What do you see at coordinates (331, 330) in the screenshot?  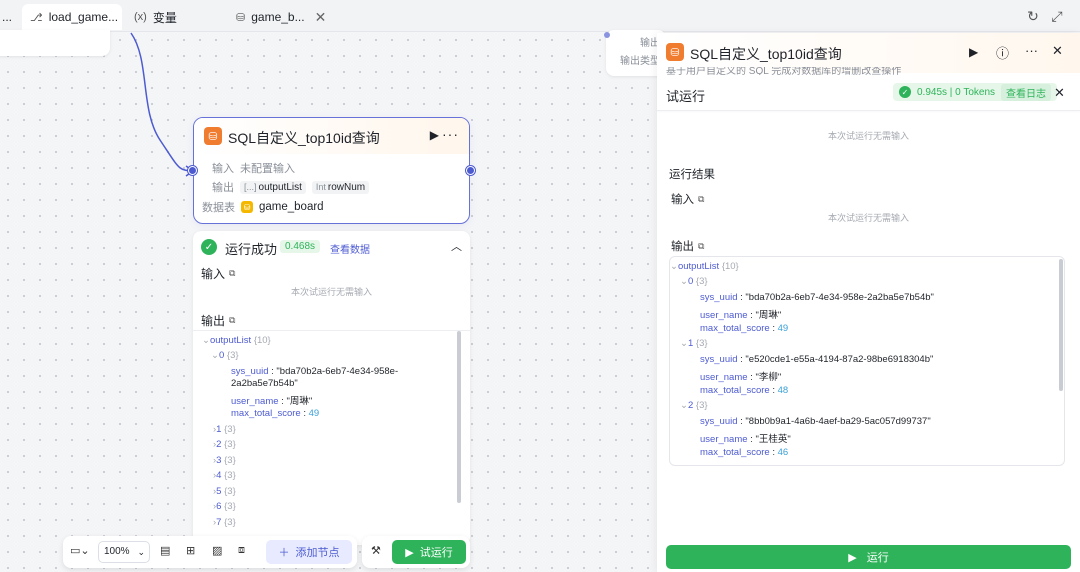 I see `divider` at bounding box center [331, 330].